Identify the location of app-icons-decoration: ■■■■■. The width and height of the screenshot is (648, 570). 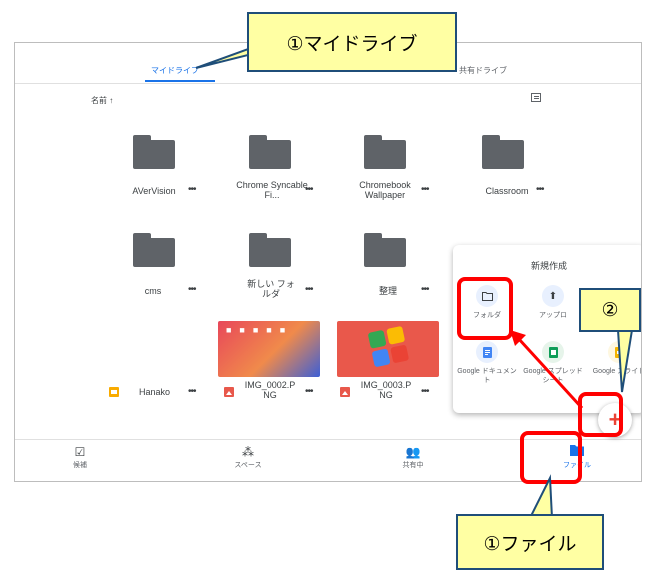
(260, 330).